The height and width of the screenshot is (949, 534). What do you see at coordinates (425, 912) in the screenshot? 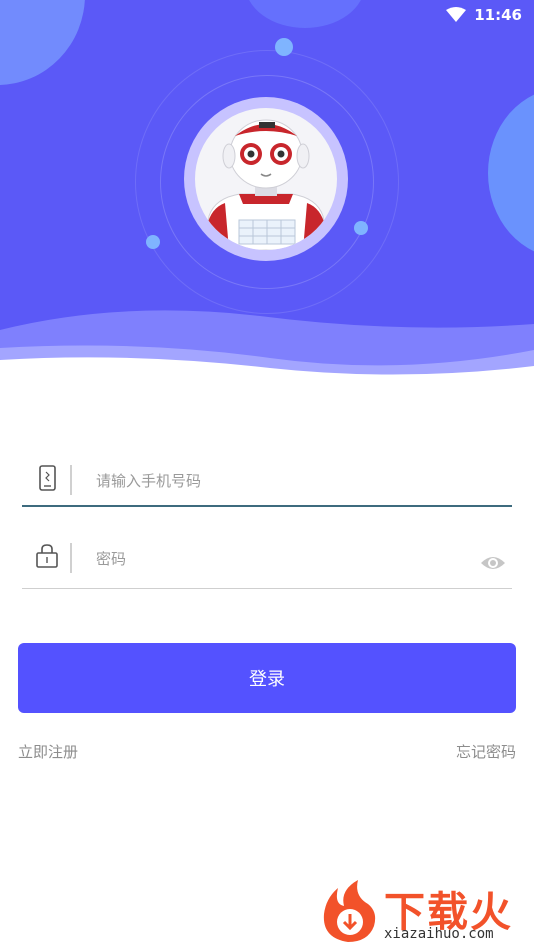
I see `watermark: 下载火 xiazaihuo.com` at bounding box center [425, 912].